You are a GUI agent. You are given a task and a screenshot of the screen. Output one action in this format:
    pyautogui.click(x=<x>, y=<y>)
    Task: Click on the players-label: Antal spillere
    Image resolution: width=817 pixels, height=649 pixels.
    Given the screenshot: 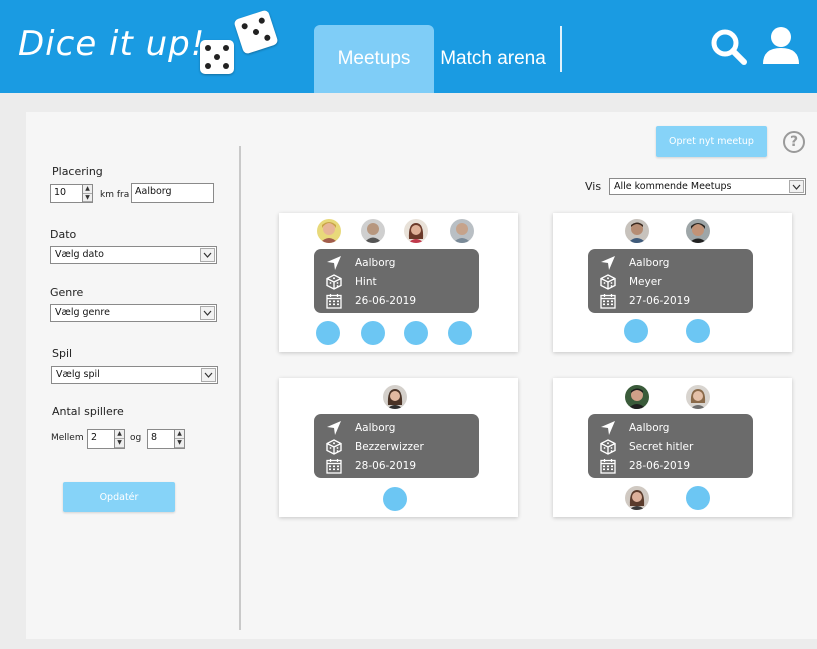 What is the action you would take?
    pyautogui.click(x=88, y=411)
    